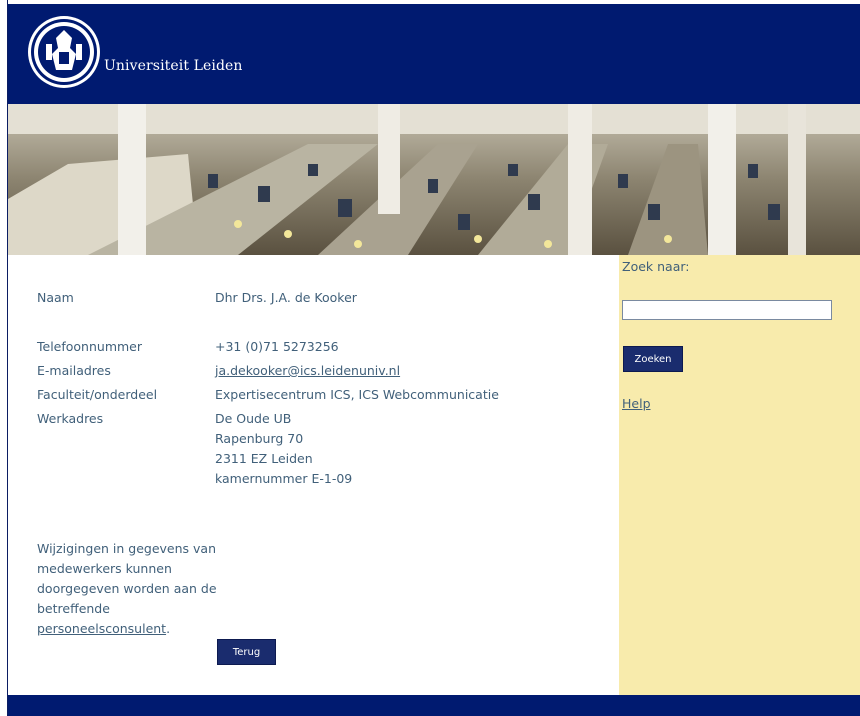  Describe the element at coordinates (55, 297) in the screenshot. I see `naam-label: Naam` at that location.